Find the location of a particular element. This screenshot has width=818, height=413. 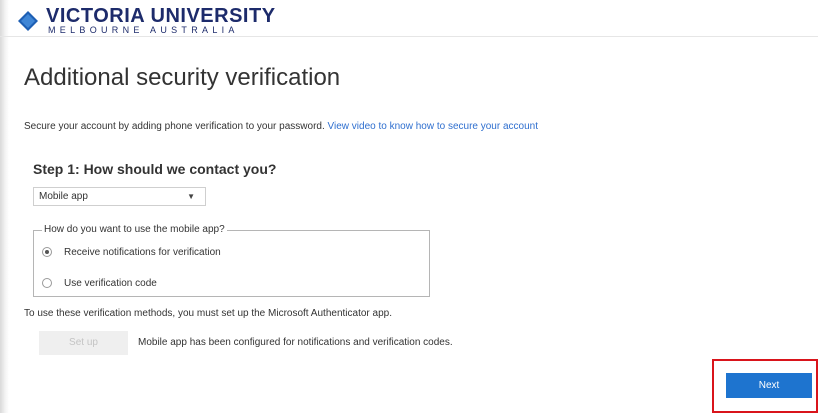

next-button-highlight is located at coordinates (765, 386).